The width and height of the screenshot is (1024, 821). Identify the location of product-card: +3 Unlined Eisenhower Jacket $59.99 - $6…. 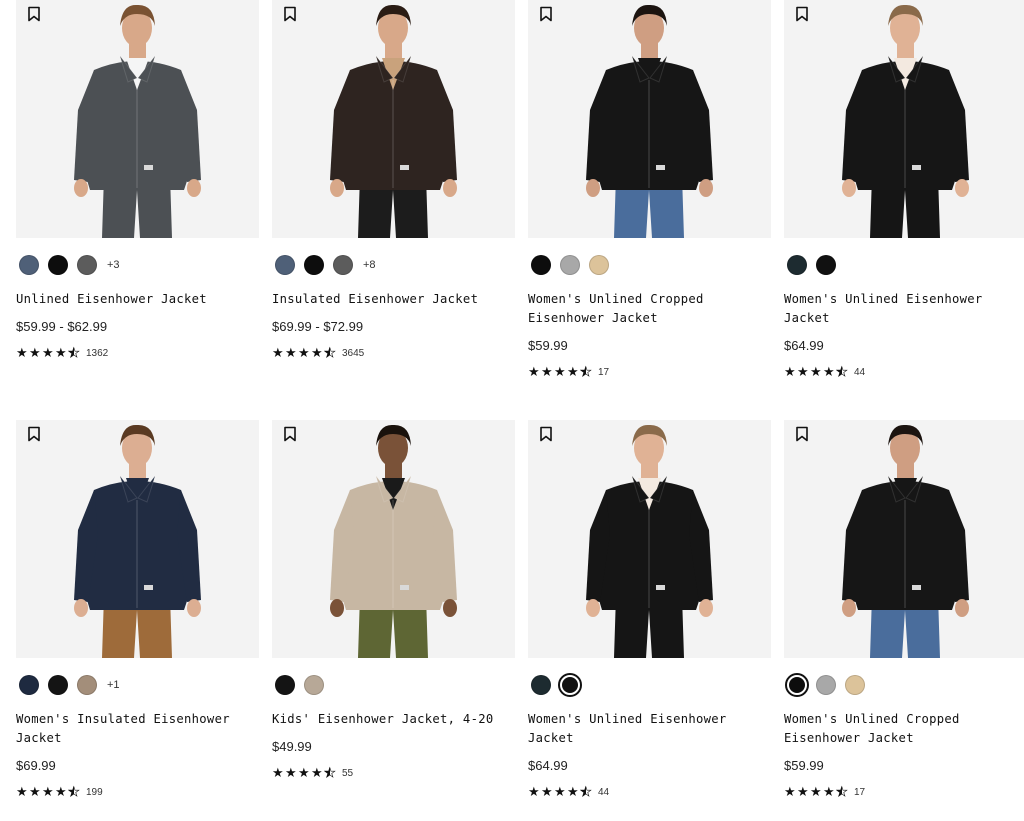
(137, 200).